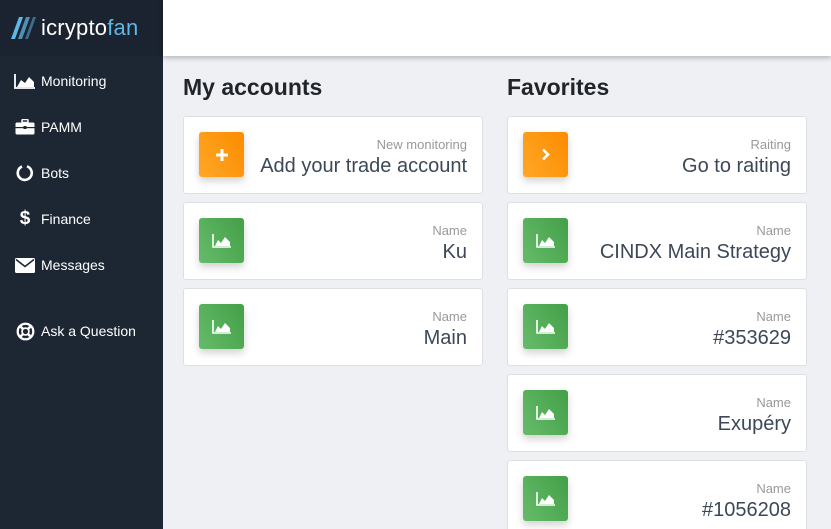 This screenshot has width=831, height=529. I want to click on card-value: Go to raiting, so click(736, 166).